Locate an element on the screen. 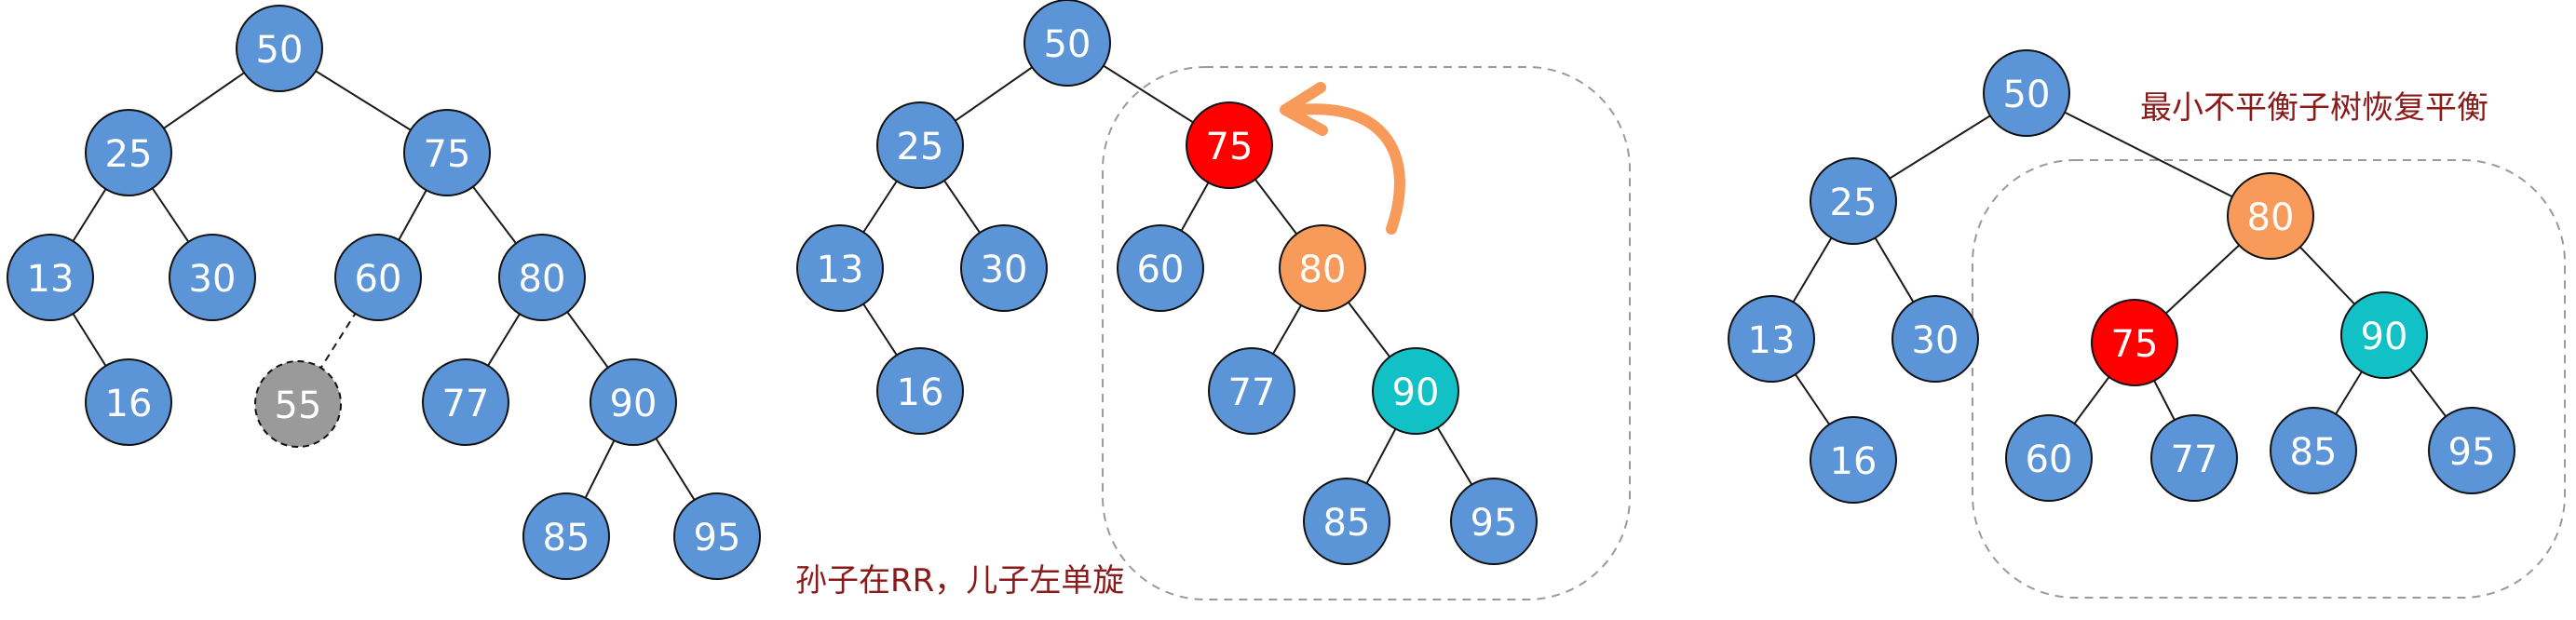 This screenshot has width=2576, height=620. tree-rotating-node-75: 75 is located at coordinates (1229, 145).